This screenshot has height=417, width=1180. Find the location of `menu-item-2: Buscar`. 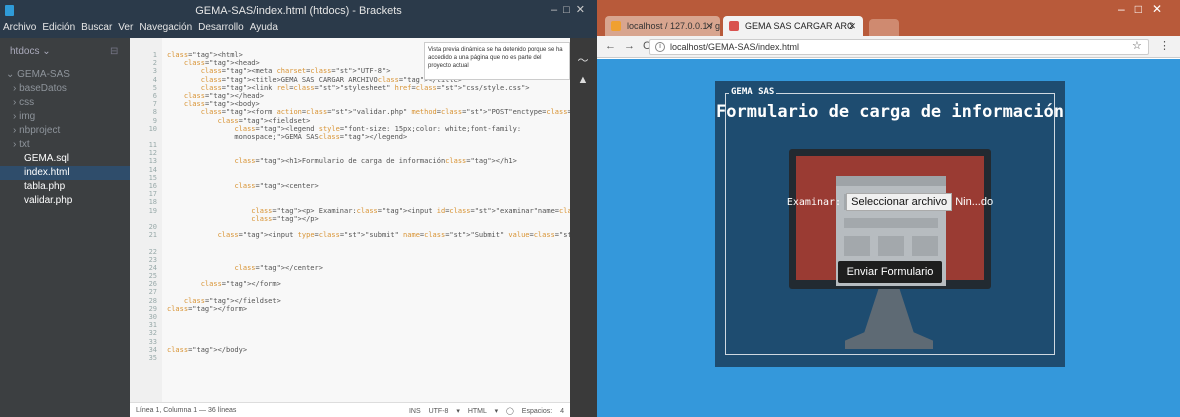

menu-item-2: Buscar is located at coordinates (96, 27).